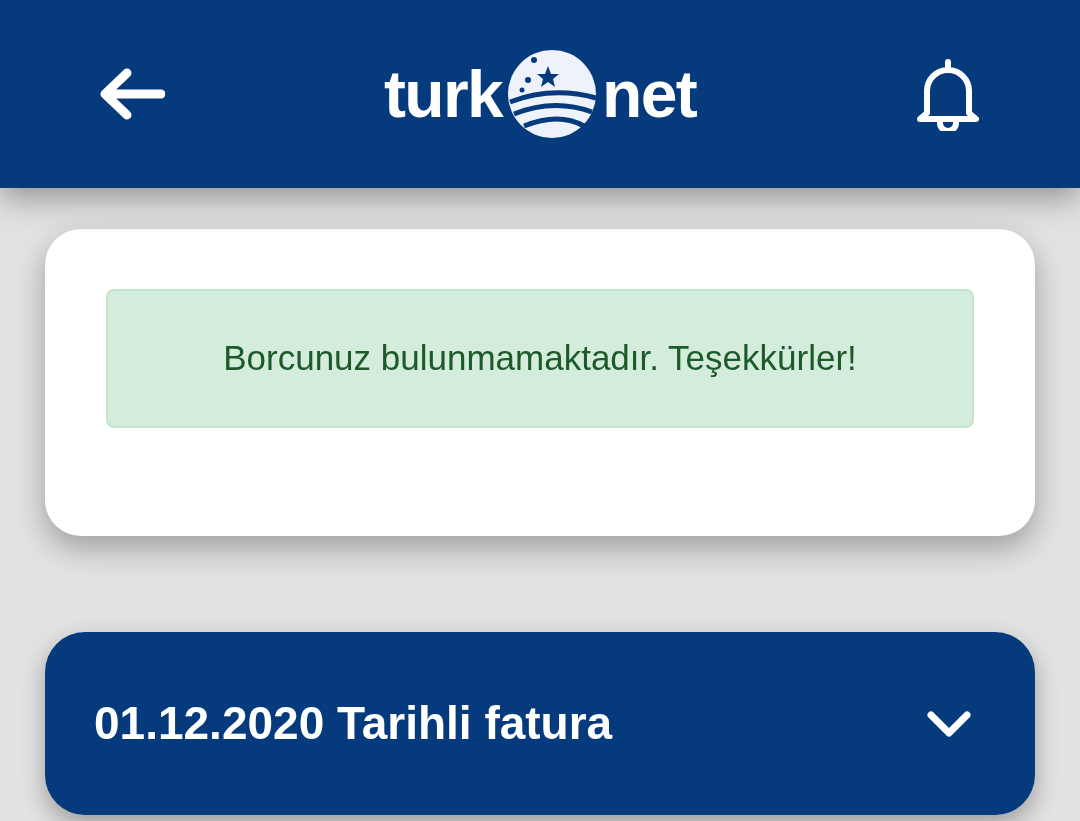  What do you see at coordinates (948, 94) in the screenshot?
I see `bell-icon` at bounding box center [948, 94].